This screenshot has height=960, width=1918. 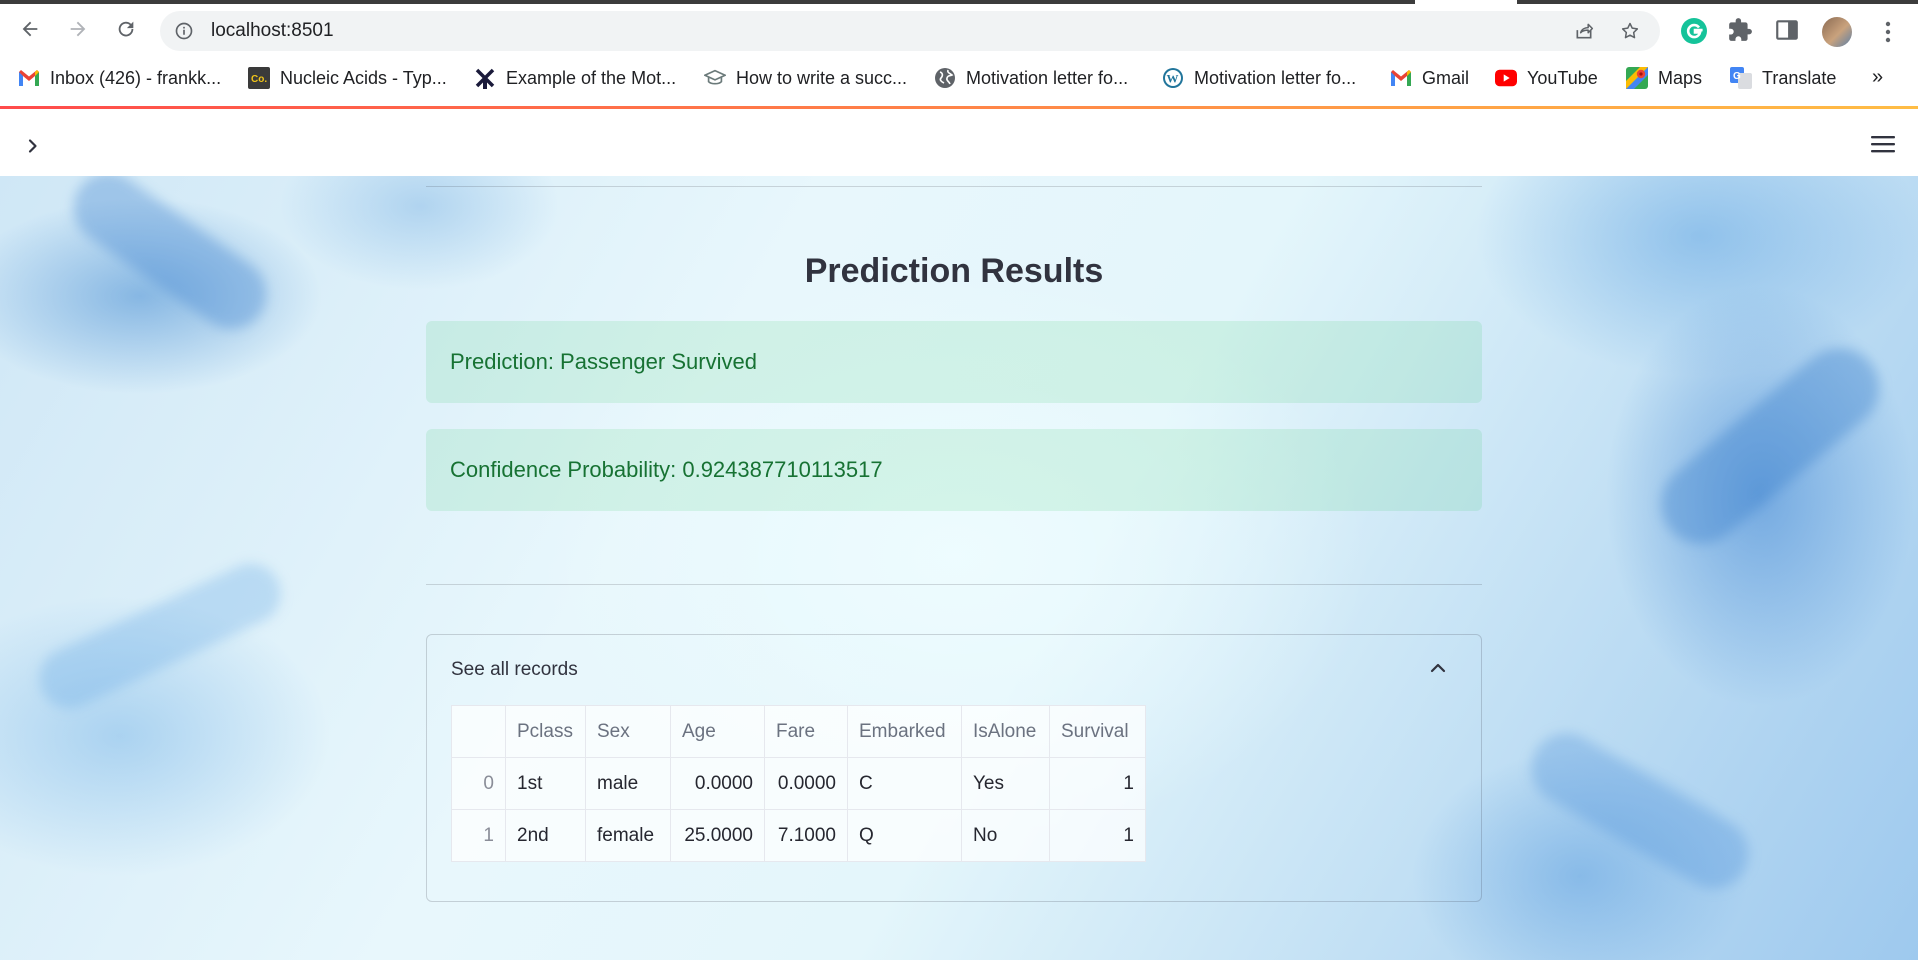 What do you see at coordinates (1740, 30) in the screenshot?
I see `puzzle-icon` at bounding box center [1740, 30].